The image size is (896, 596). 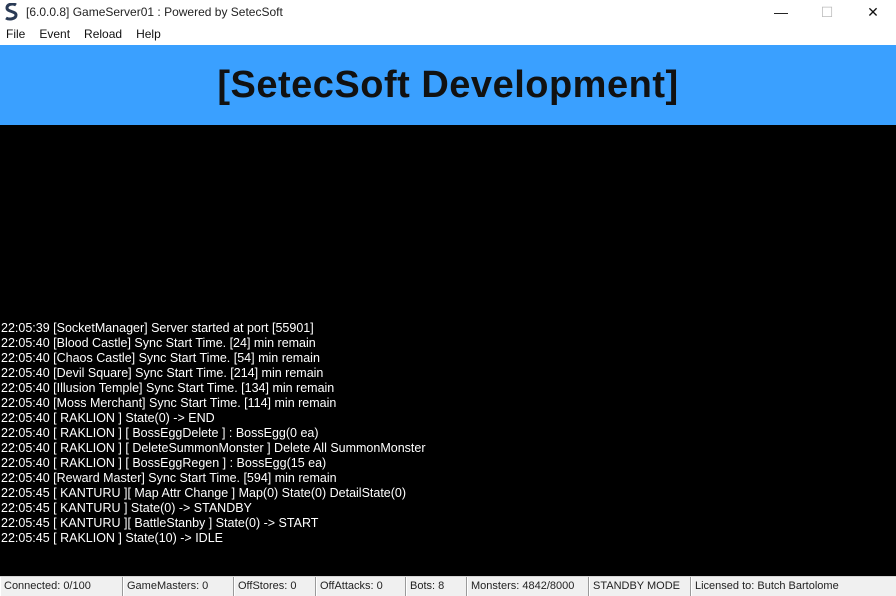 I want to click on status-mode: STANDBY MODE, so click(x=640, y=586).